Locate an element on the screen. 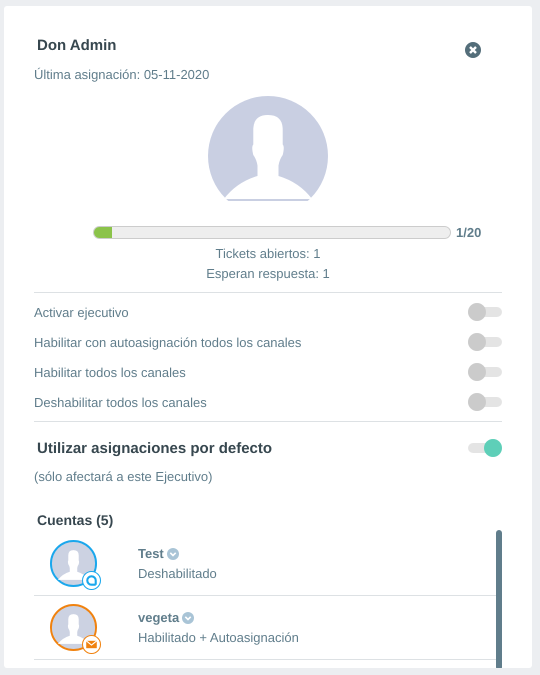 This screenshot has width=540, height=675. account-name: vegeta is located at coordinates (159, 617).